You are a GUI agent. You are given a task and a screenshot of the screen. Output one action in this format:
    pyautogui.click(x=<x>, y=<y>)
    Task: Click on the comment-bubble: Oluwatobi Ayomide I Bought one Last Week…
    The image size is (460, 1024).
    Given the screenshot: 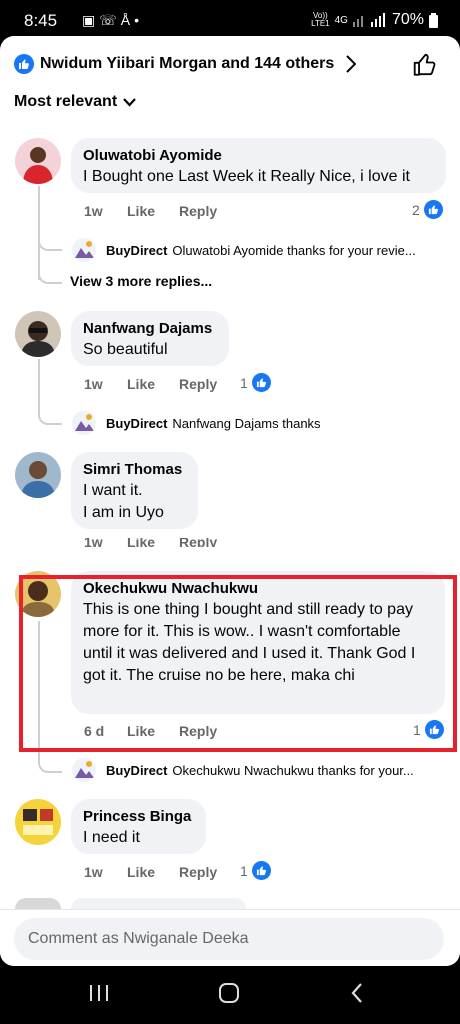 What is the action you would take?
    pyautogui.click(x=258, y=165)
    